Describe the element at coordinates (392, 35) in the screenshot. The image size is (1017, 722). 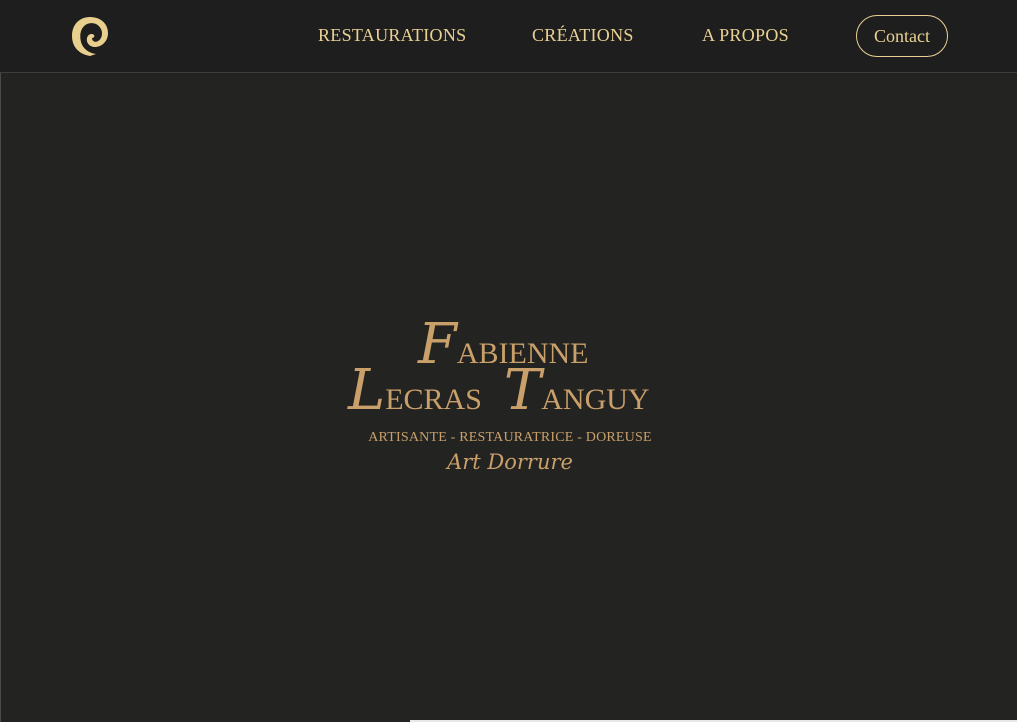
I see `nav-restaurations: RESTAURATIONS` at that location.